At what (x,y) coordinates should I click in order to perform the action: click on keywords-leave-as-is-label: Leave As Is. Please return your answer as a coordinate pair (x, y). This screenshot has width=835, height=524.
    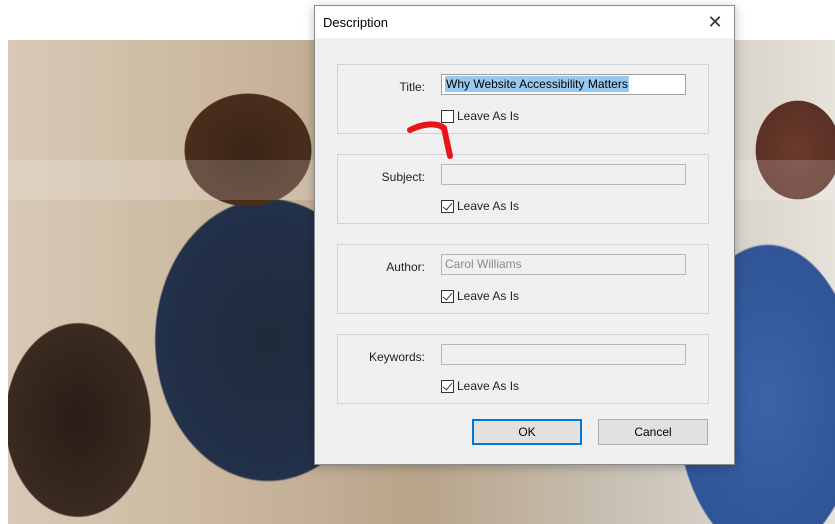
    Looking at the image, I should click on (488, 386).